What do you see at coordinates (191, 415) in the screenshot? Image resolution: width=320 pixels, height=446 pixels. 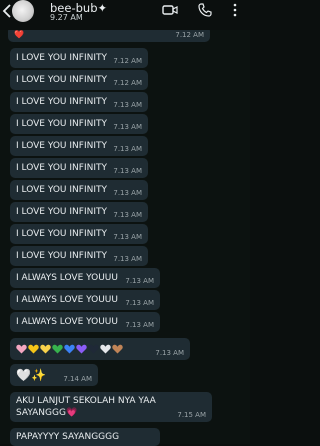 I see `message-time: 7.15 AM` at bounding box center [191, 415].